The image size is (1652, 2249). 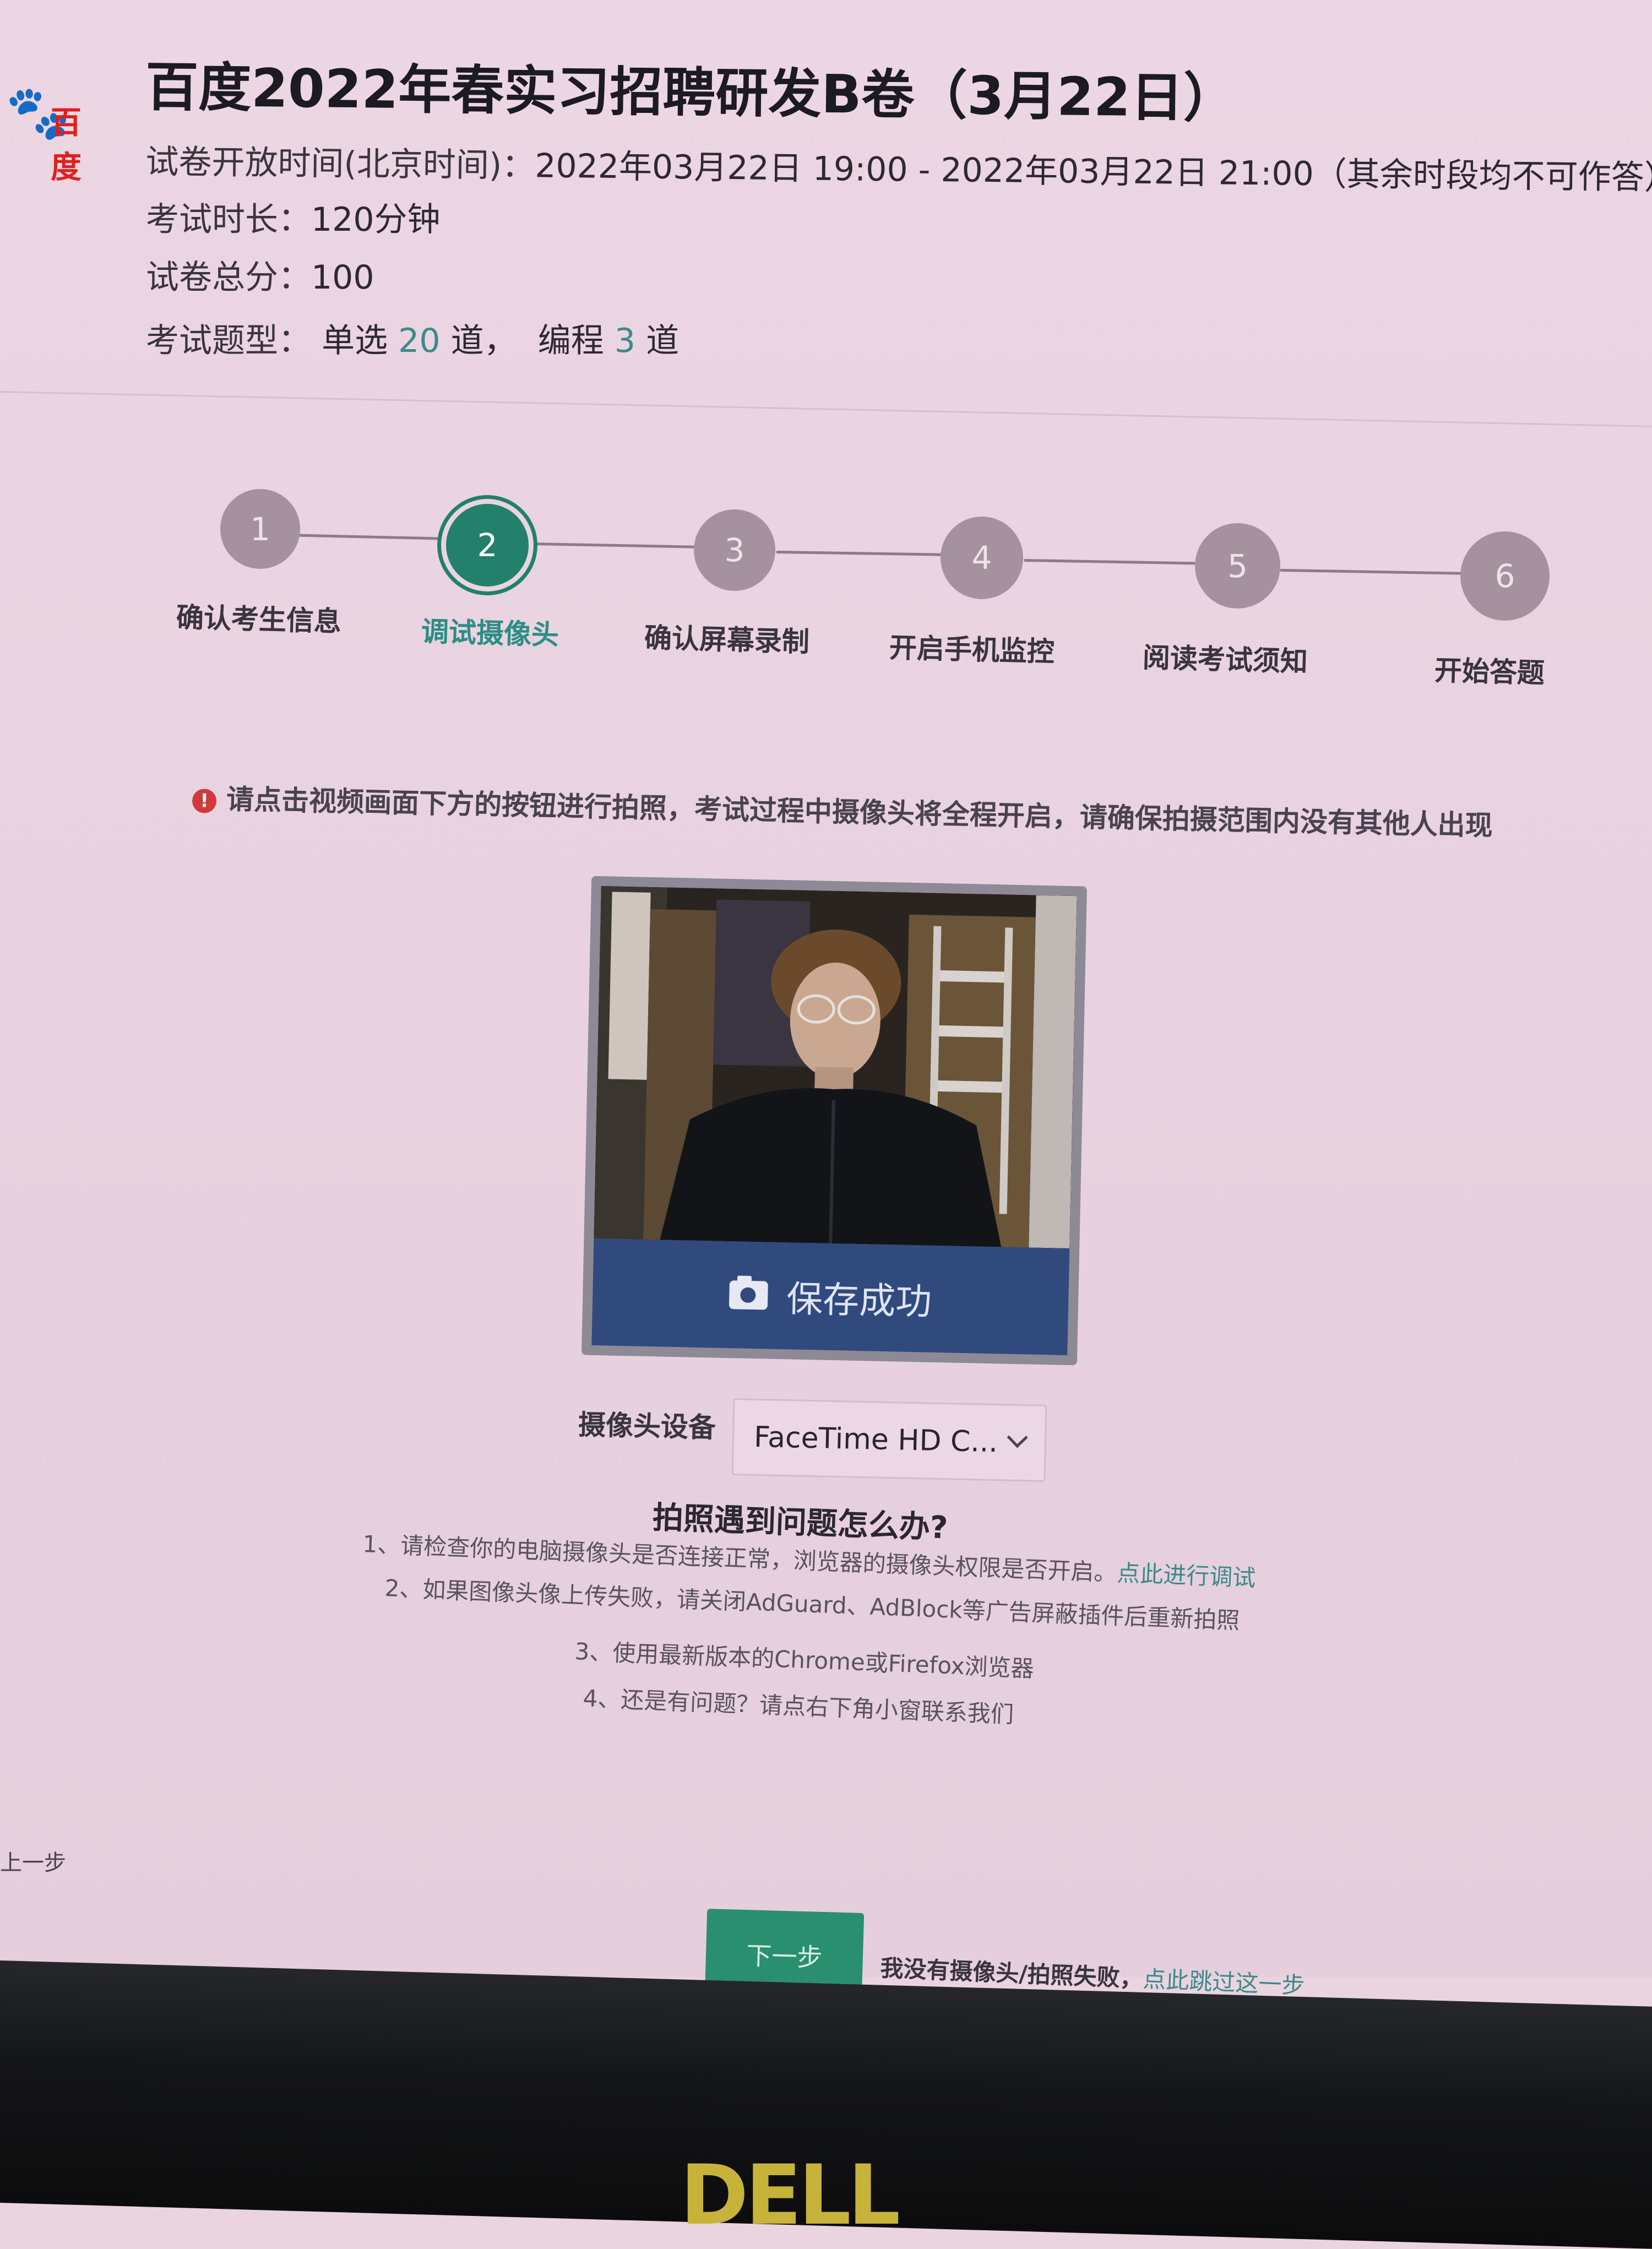 What do you see at coordinates (1489, 671) in the screenshot?
I see `step-6-label: 开始答题` at bounding box center [1489, 671].